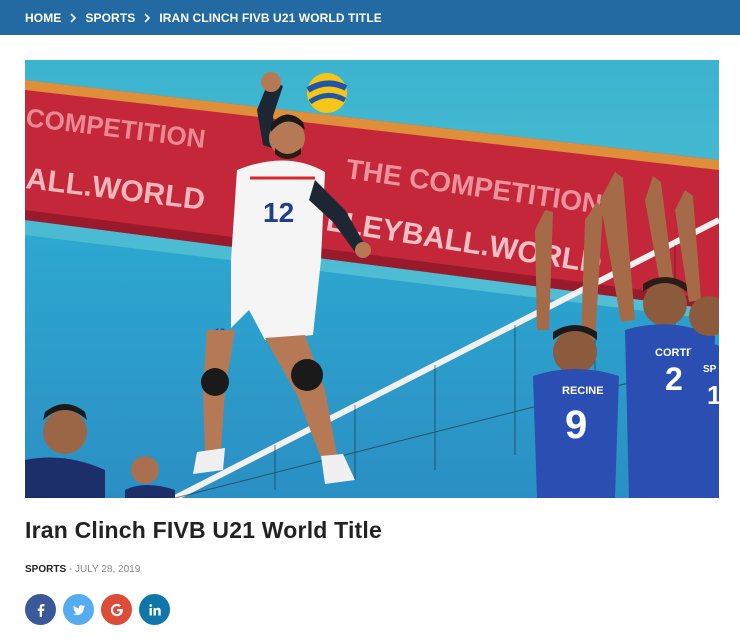 This screenshot has width=740, height=639. I want to click on twitter-icon, so click(78, 609).